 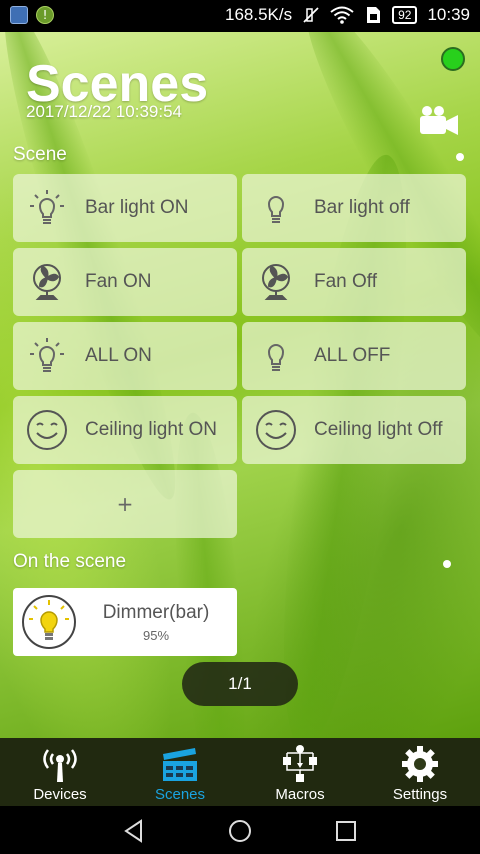 I want to click on network-speed: 168.5K/s, so click(x=258, y=14).